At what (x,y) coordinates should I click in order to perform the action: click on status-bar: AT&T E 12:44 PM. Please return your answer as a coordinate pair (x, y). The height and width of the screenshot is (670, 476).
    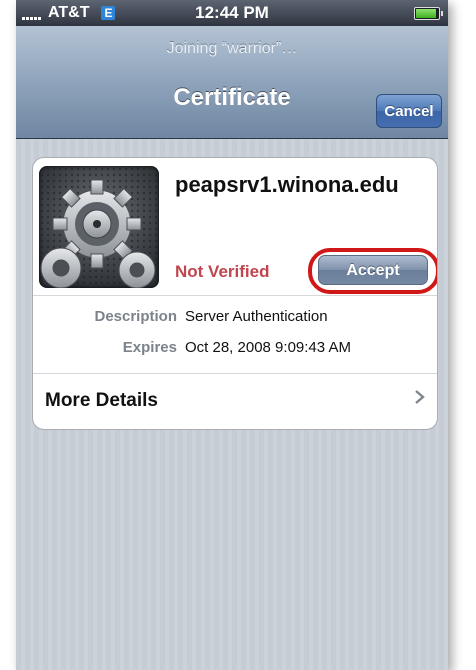
    Looking at the image, I should click on (232, 13).